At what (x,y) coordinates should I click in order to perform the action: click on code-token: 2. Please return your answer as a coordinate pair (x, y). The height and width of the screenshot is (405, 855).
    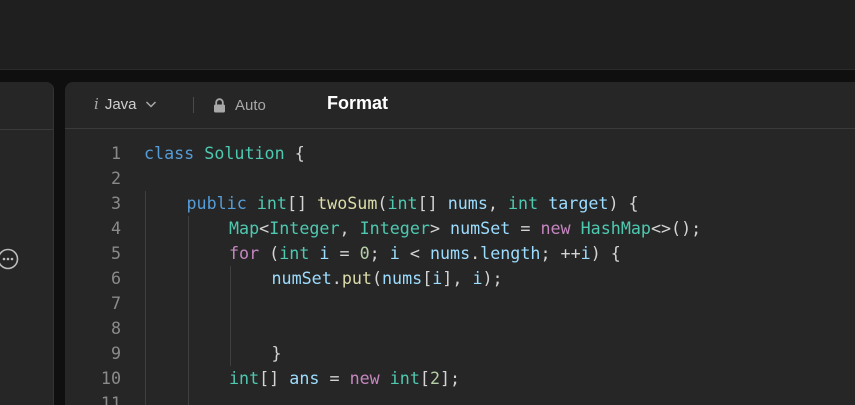
    Looking at the image, I should click on (434, 378).